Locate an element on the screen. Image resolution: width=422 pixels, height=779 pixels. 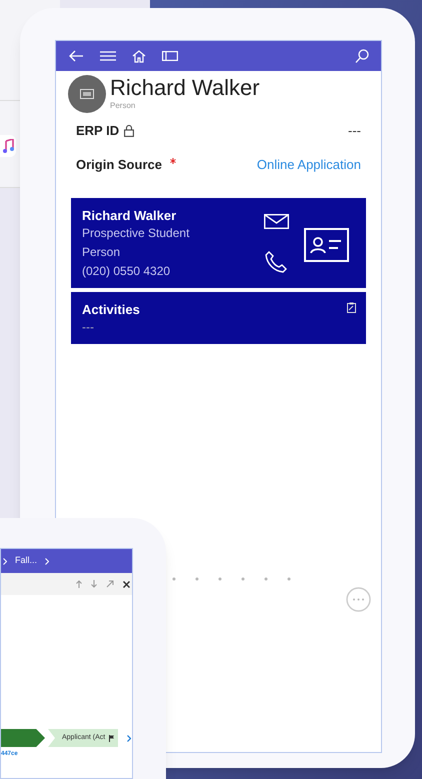
activities-value: --- is located at coordinates (88, 327).